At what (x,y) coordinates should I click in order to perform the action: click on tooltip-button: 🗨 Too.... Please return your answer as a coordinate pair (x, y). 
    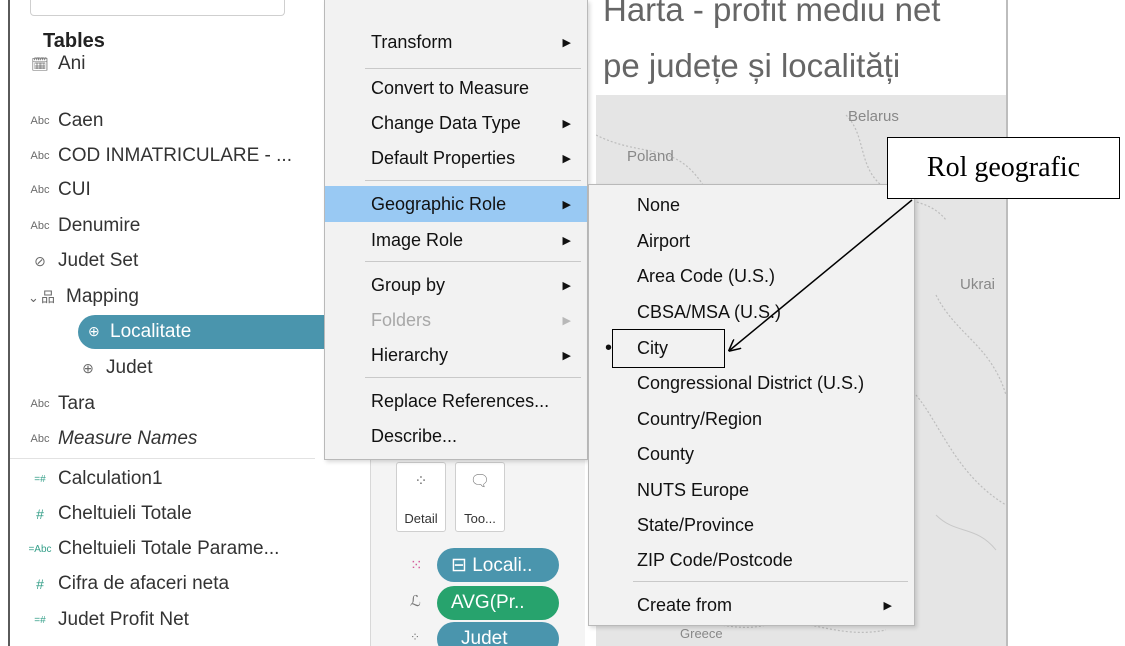
    Looking at the image, I should click on (480, 497).